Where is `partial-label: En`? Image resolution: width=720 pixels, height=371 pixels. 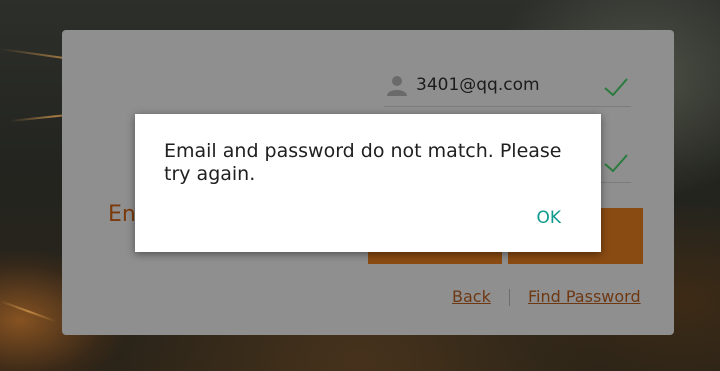
partial-label: En is located at coordinates (122, 214).